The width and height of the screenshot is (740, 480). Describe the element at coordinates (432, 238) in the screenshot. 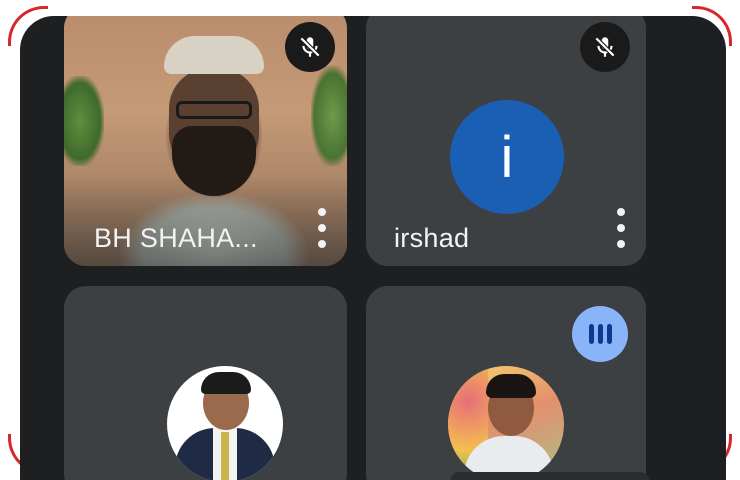

I see `participant-name: irshad` at that location.